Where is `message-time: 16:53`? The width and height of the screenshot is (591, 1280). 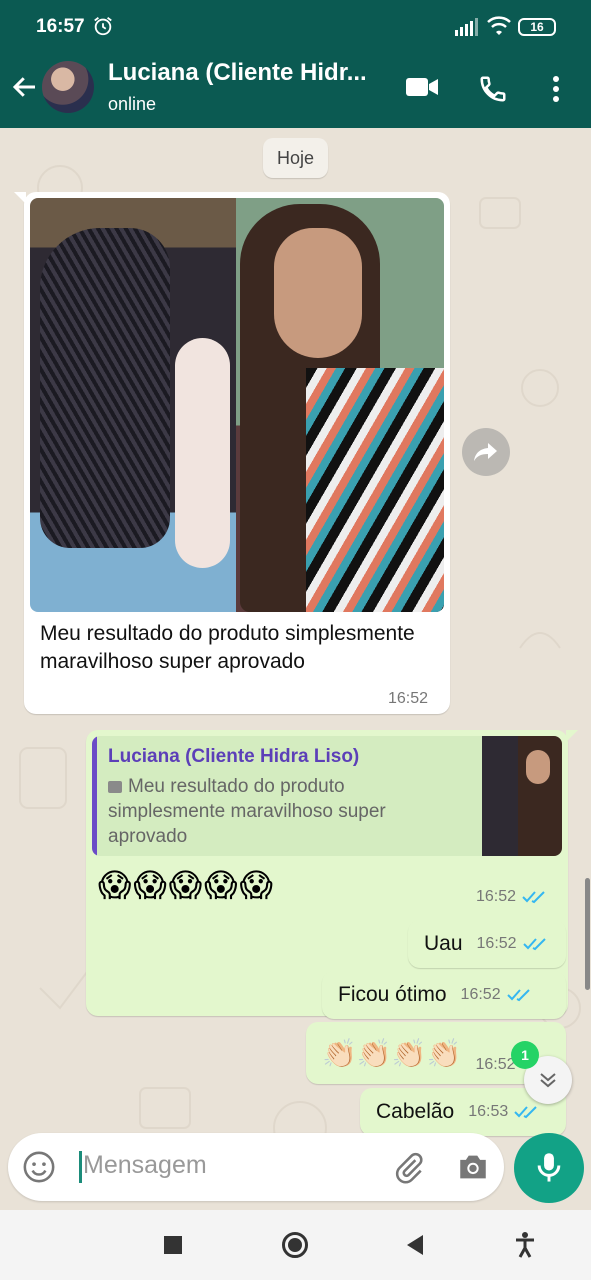
message-time: 16:53 is located at coordinates (488, 1111).